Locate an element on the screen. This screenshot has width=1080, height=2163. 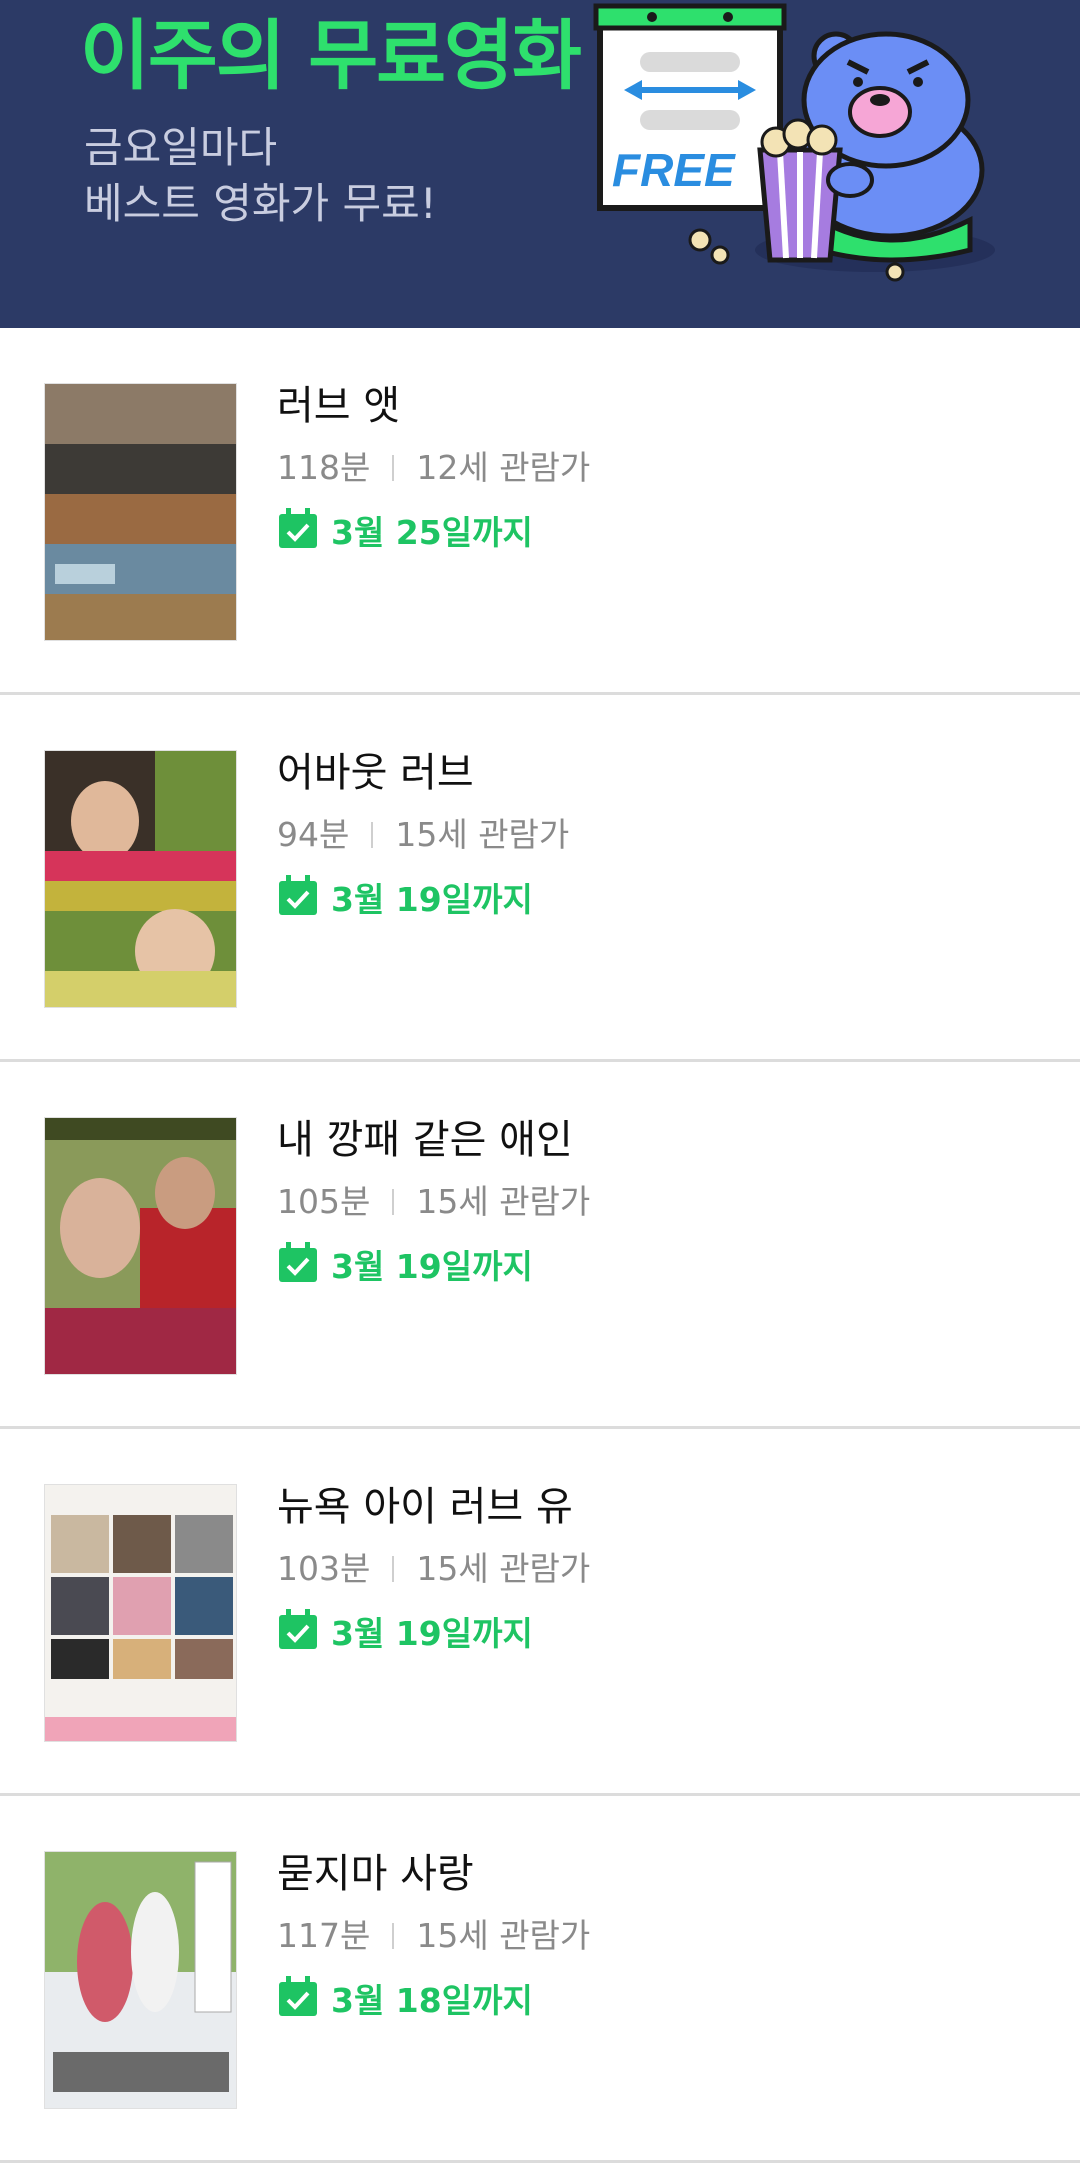
movie-title: 뉴욕 아이 러브 유 is located at coordinates (425, 1507).